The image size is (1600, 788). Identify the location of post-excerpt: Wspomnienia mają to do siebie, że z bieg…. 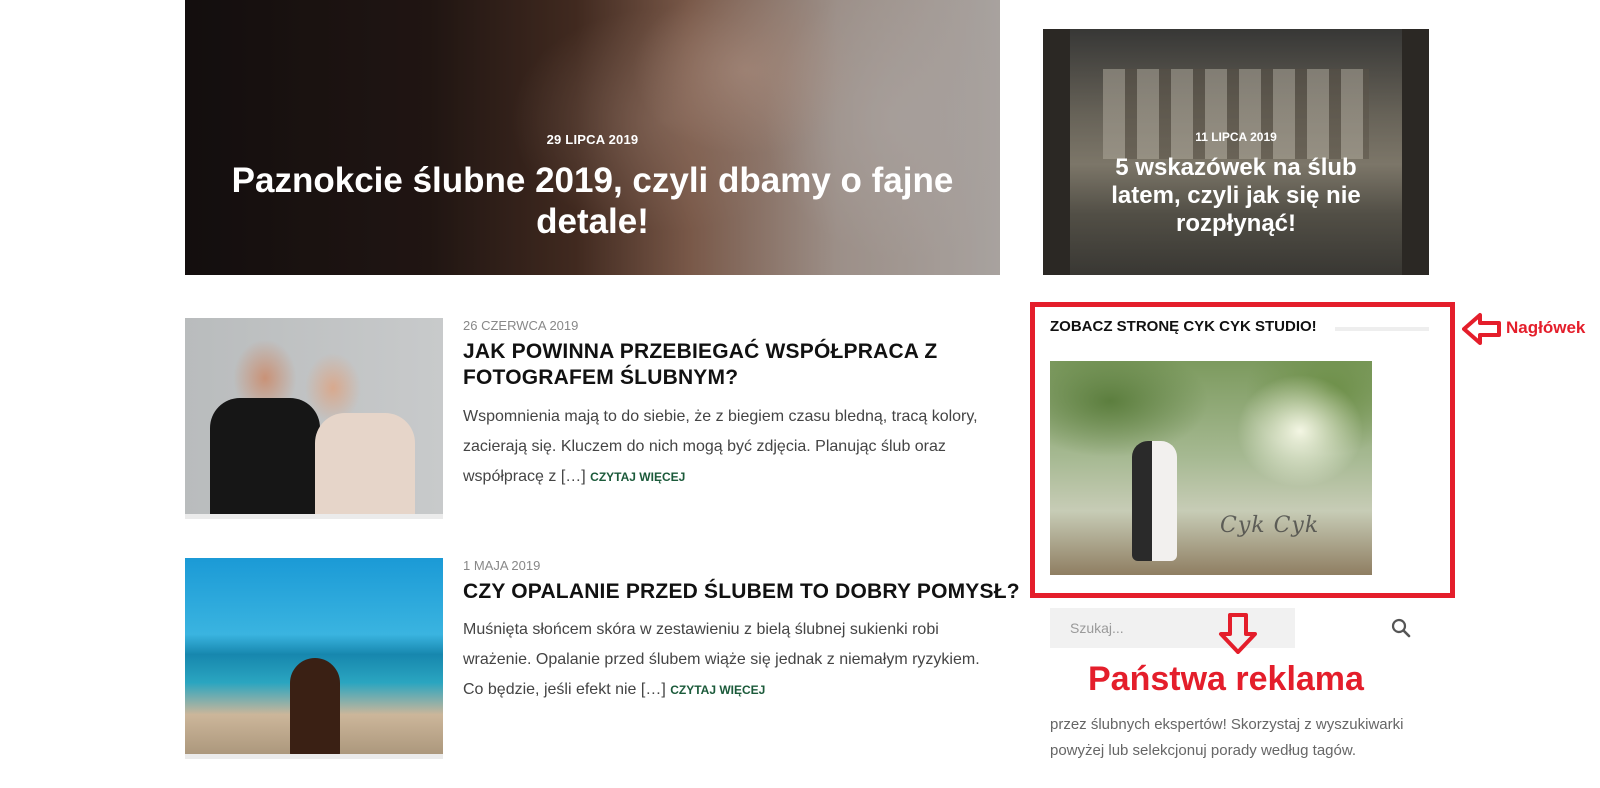
(730, 447).